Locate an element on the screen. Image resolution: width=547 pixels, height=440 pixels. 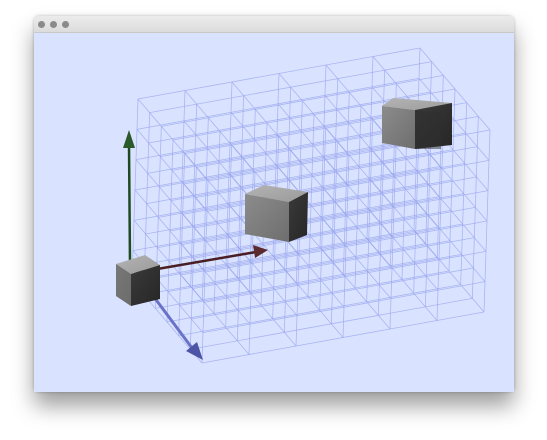
title-bar is located at coordinates (274, 24).